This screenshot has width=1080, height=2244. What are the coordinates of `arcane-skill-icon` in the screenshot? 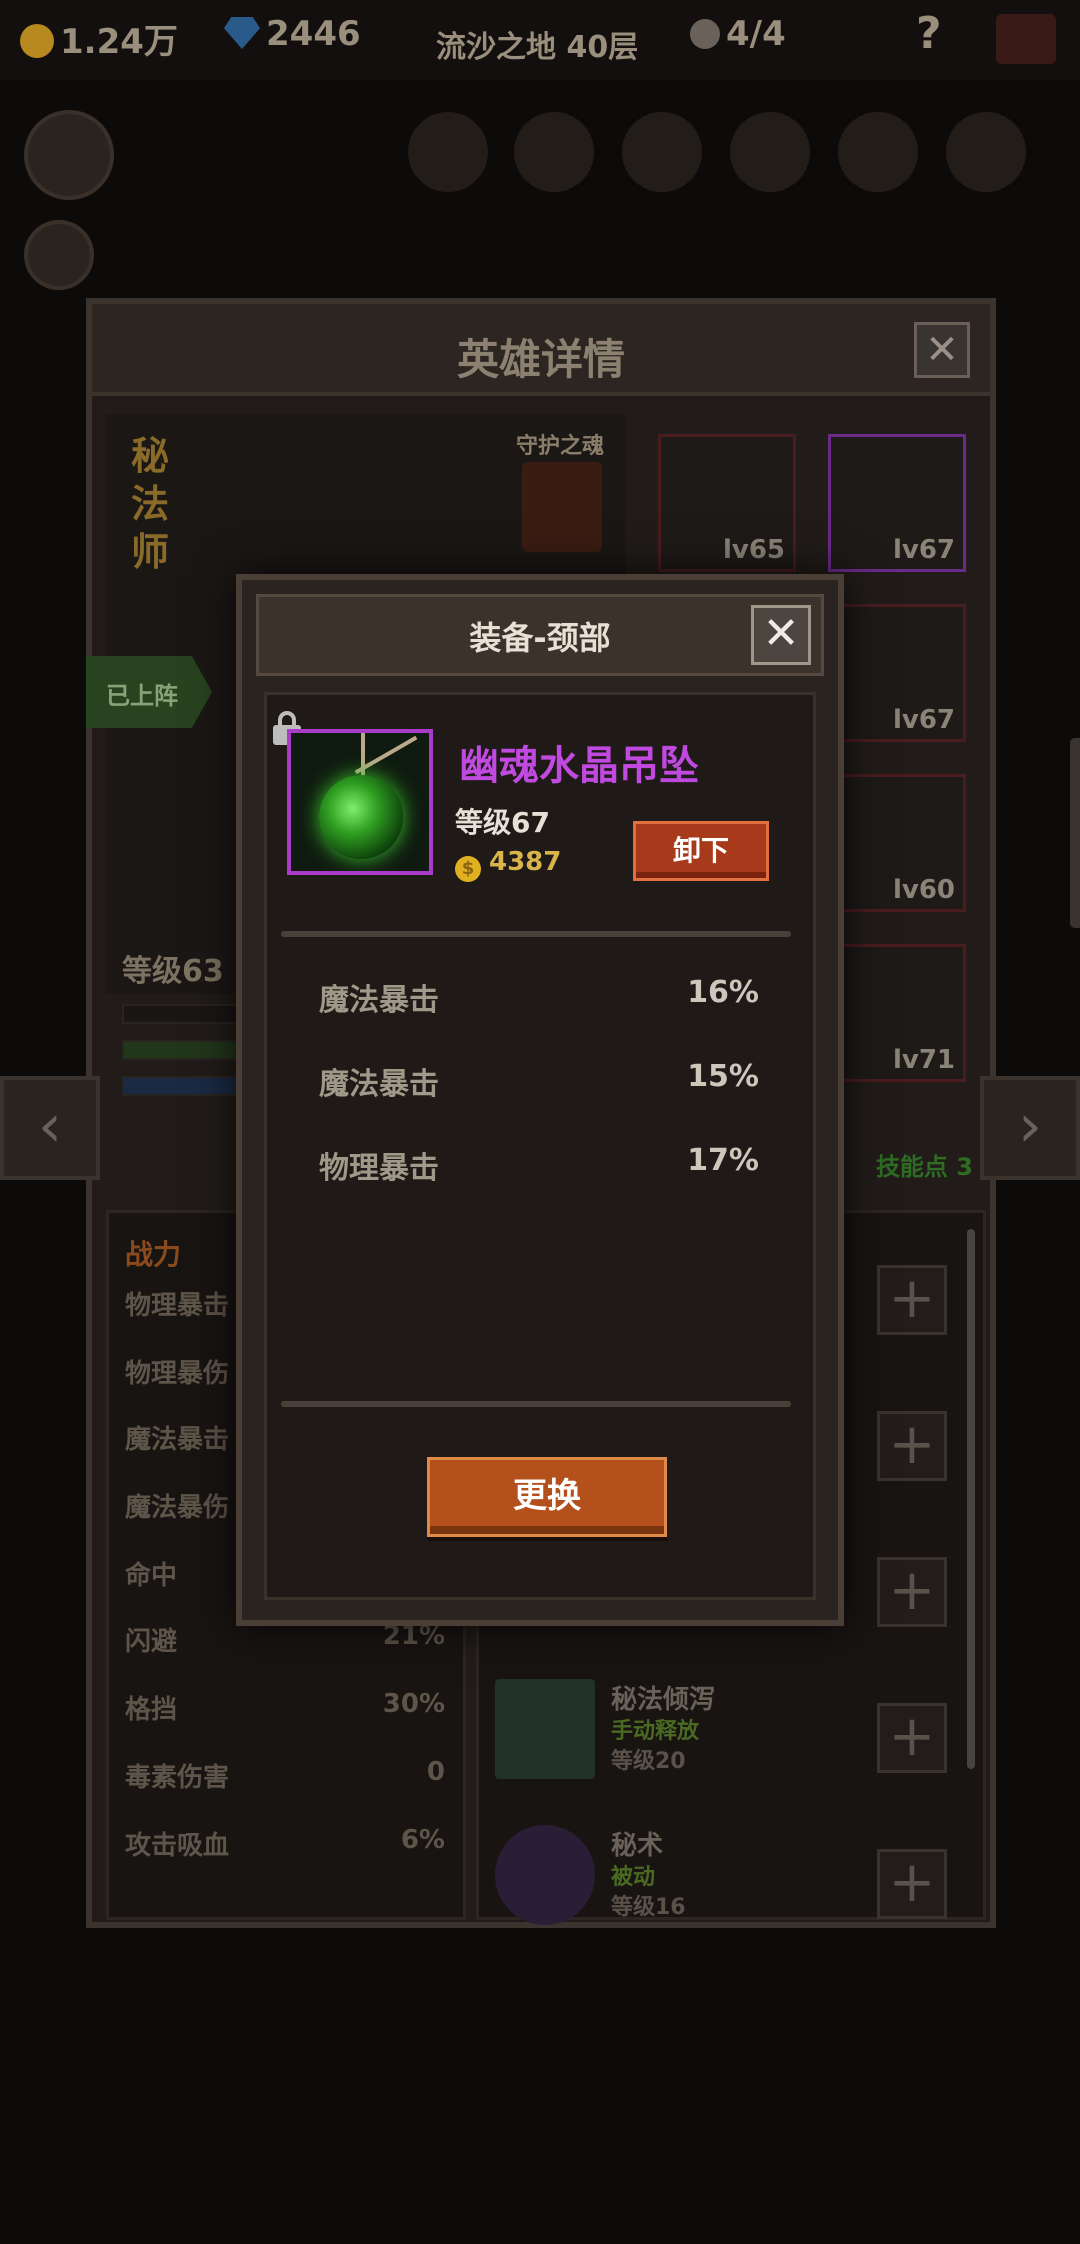 It's located at (545, 1875).